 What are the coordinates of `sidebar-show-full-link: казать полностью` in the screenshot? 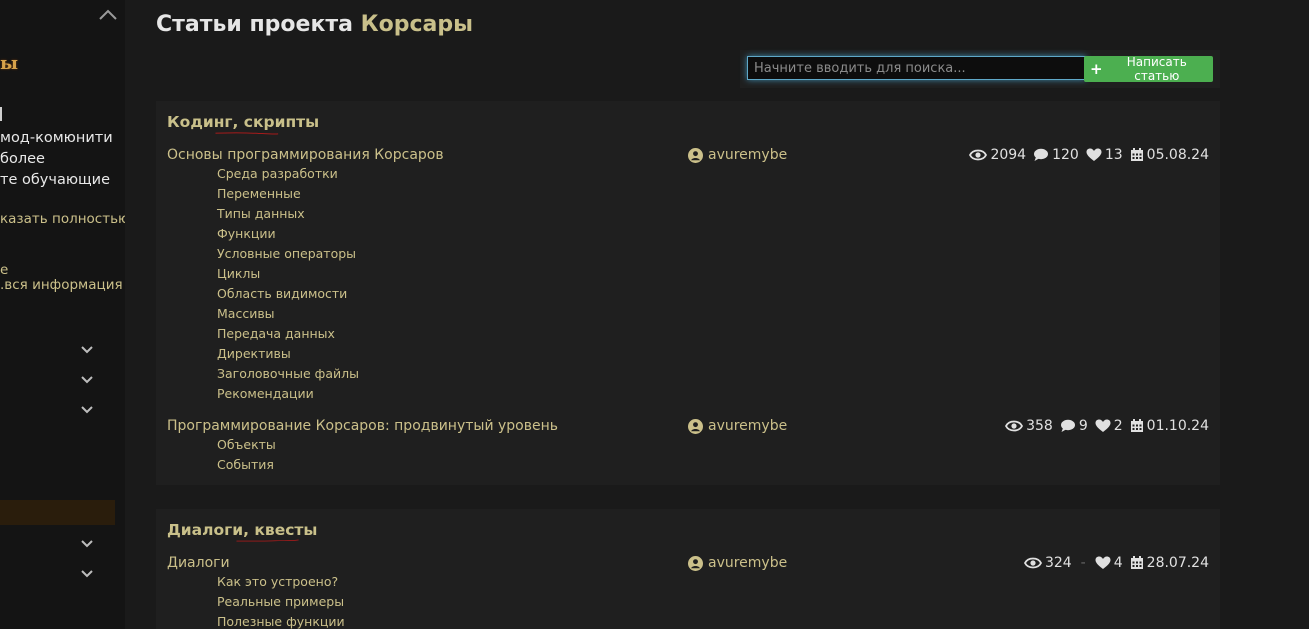 It's located at (62, 219).